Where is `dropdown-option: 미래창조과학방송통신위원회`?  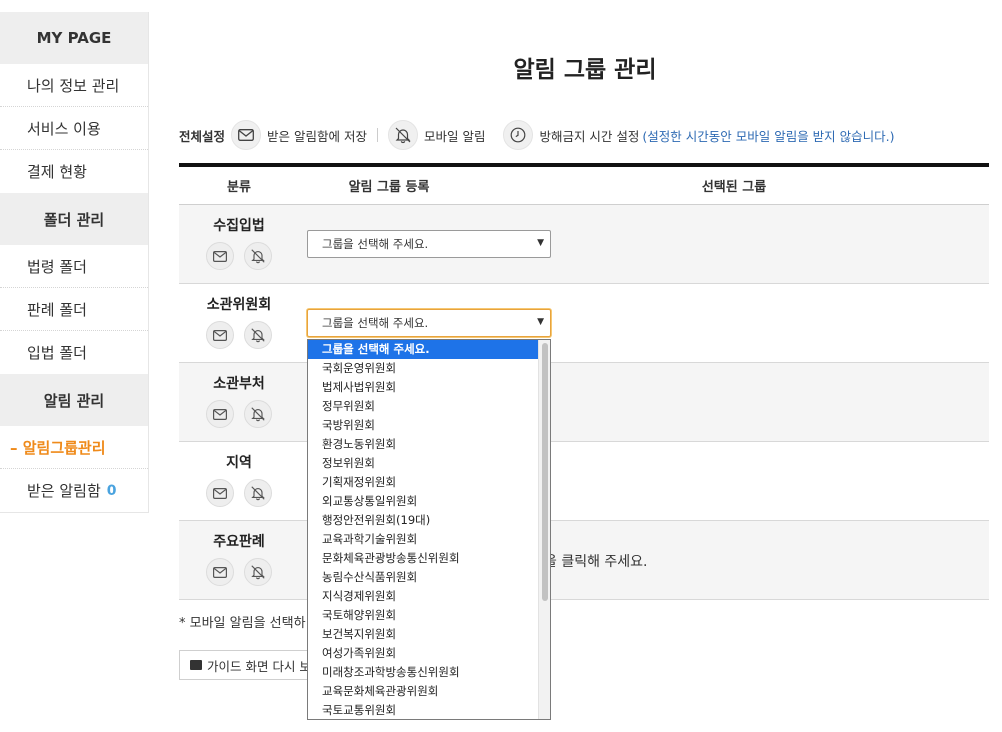 dropdown-option: 미래창조과학방송통신위원회 is located at coordinates (424, 672).